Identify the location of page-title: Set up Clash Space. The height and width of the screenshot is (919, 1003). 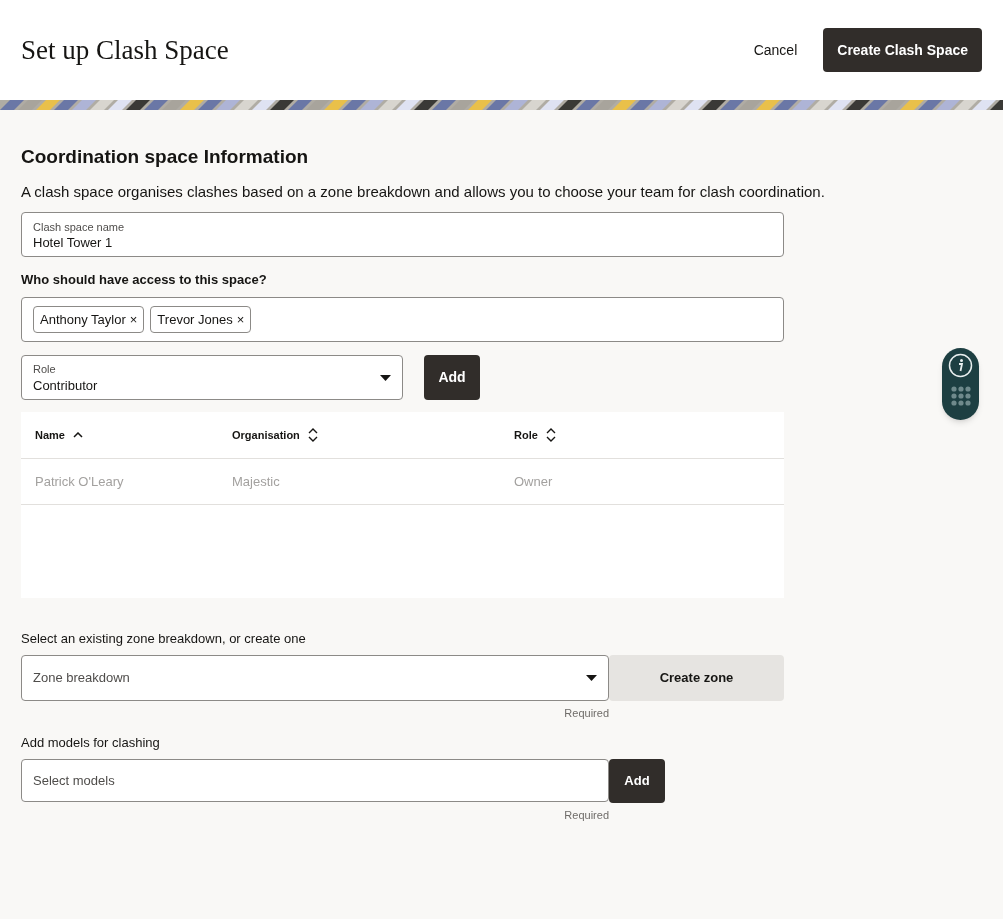
(125, 50).